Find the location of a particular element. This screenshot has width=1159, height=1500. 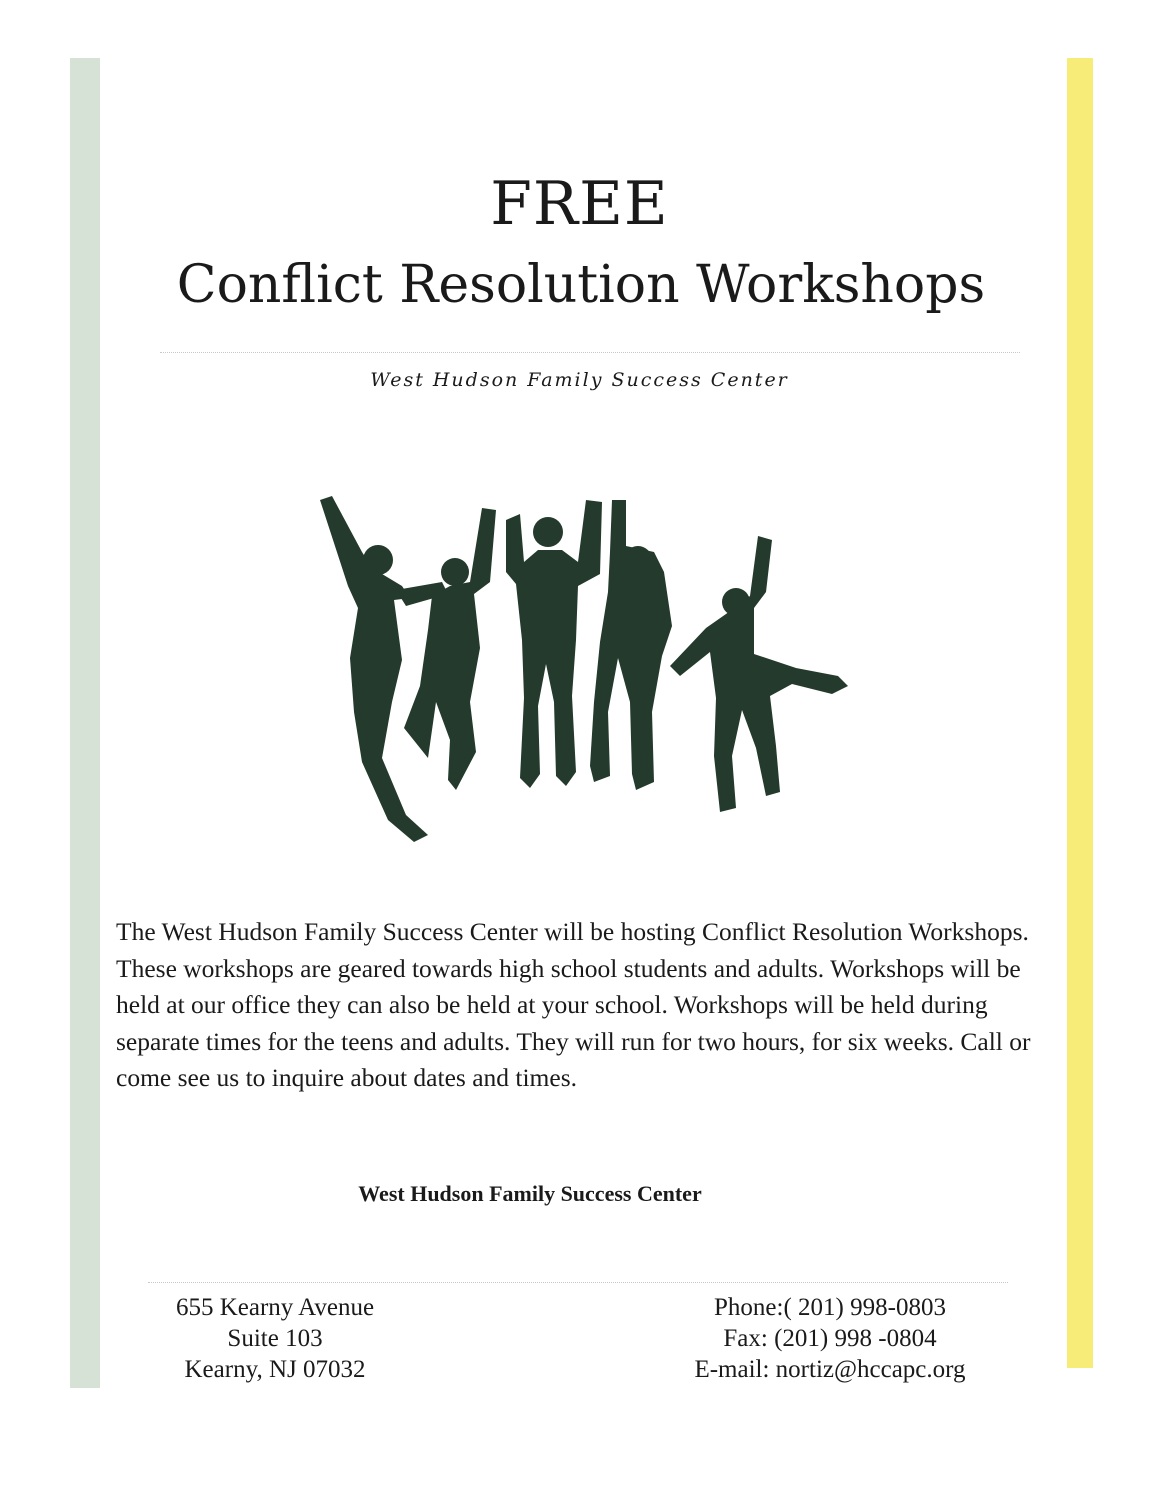

contact-fax: Fax: (201) 998 -0804 is located at coordinates (830, 1338).